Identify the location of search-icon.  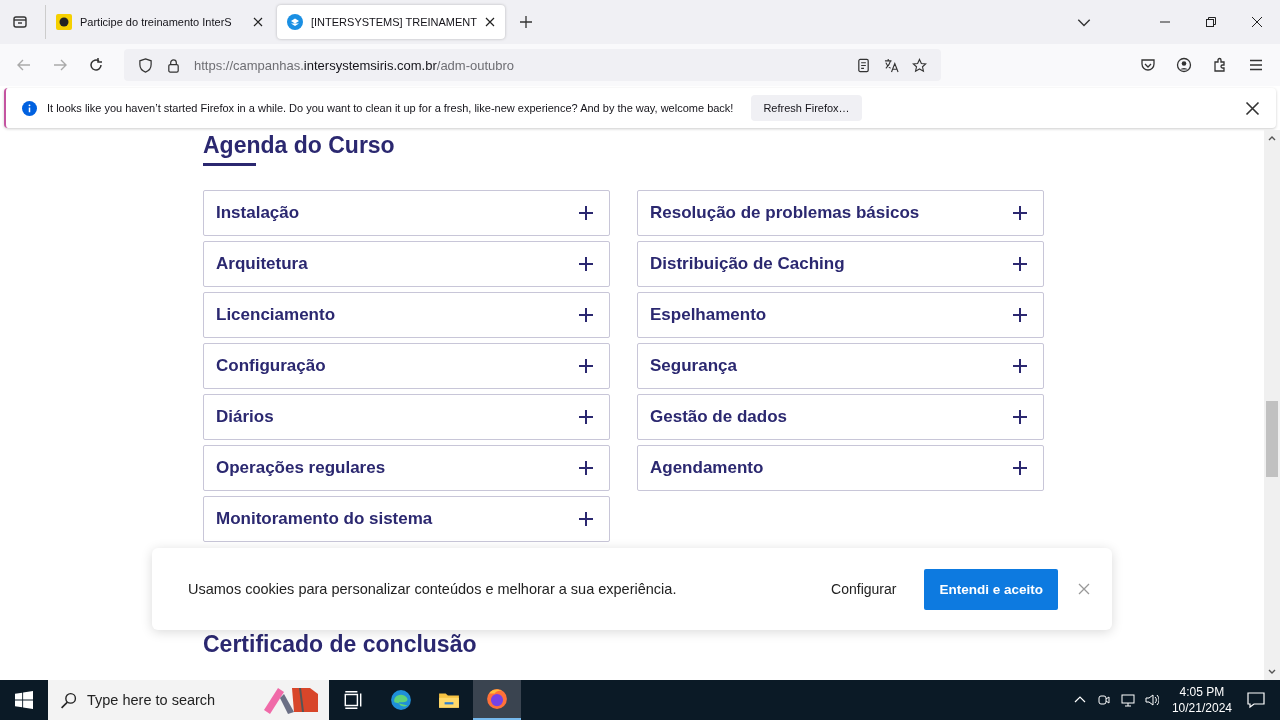
(68, 700).